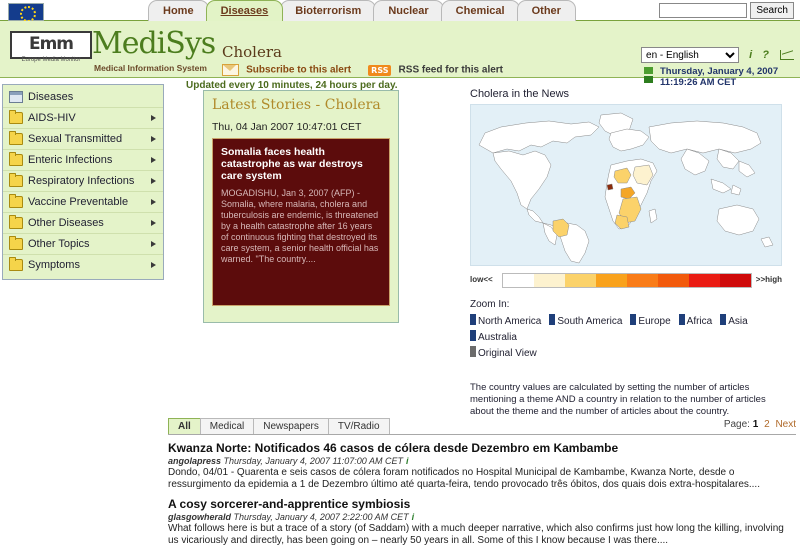 The image size is (800, 547). I want to click on nav-tab-other: Other, so click(546, 10).